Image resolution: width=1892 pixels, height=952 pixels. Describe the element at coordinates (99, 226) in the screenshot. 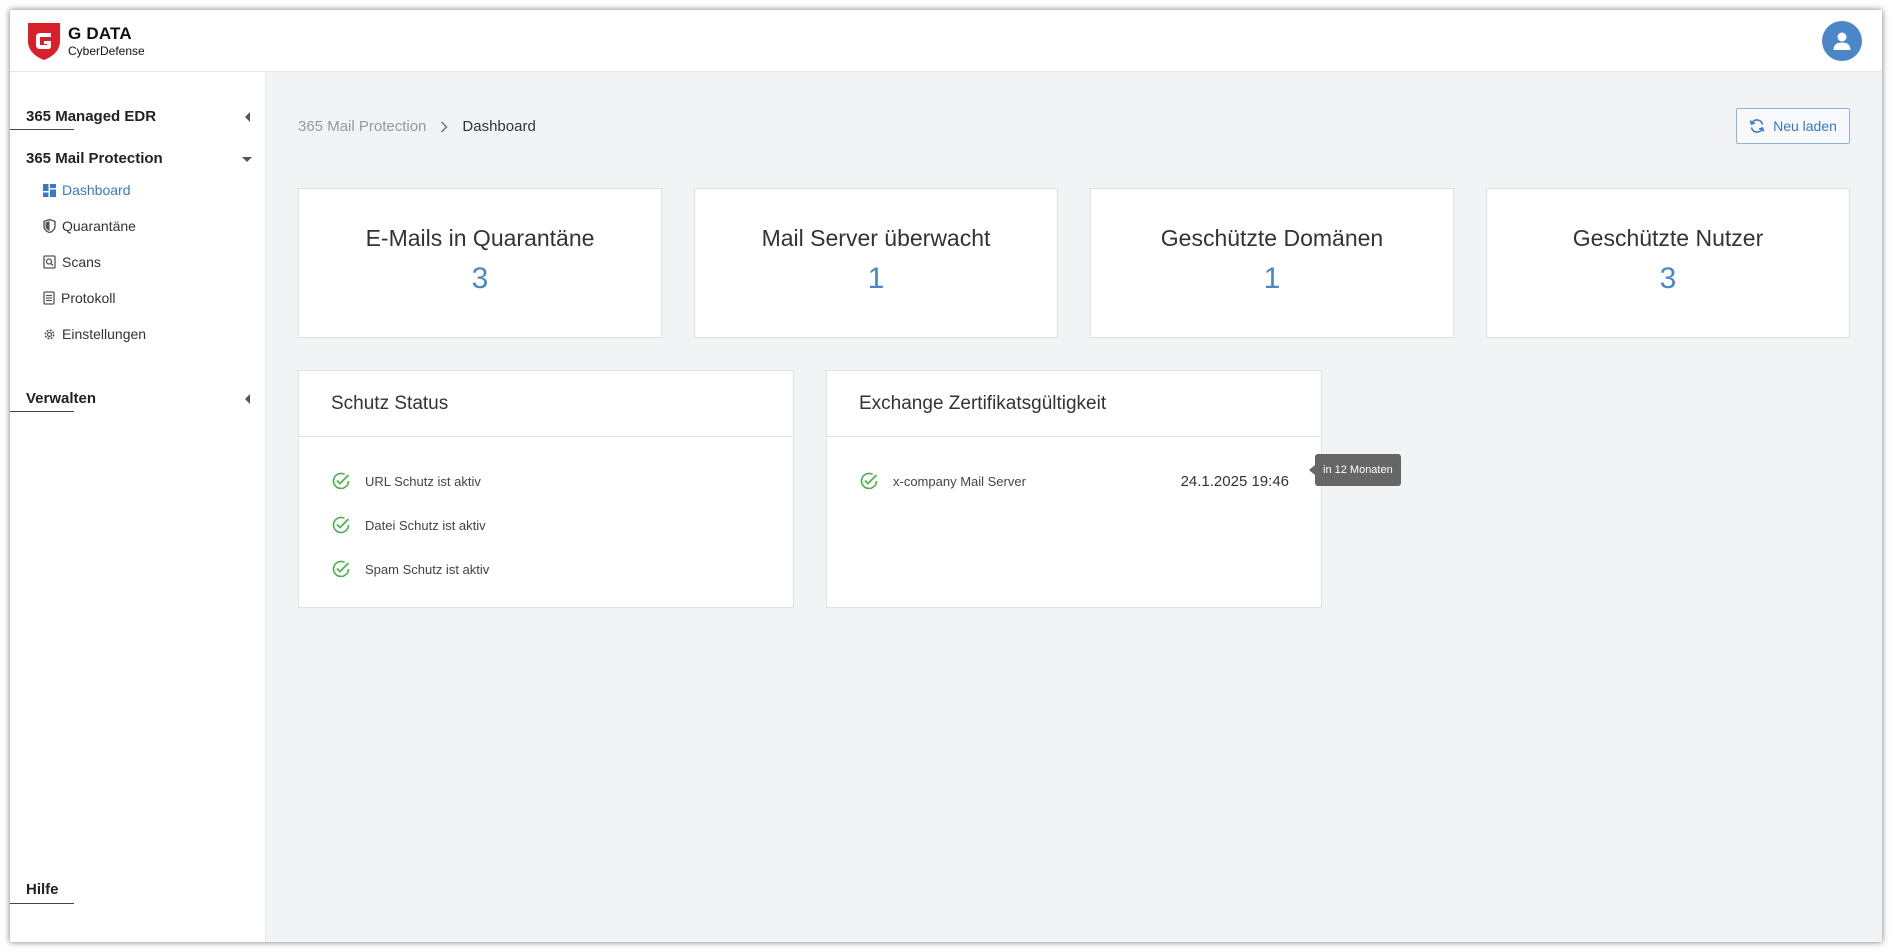

I see `sidebar-item-label: Quarantäne` at that location.